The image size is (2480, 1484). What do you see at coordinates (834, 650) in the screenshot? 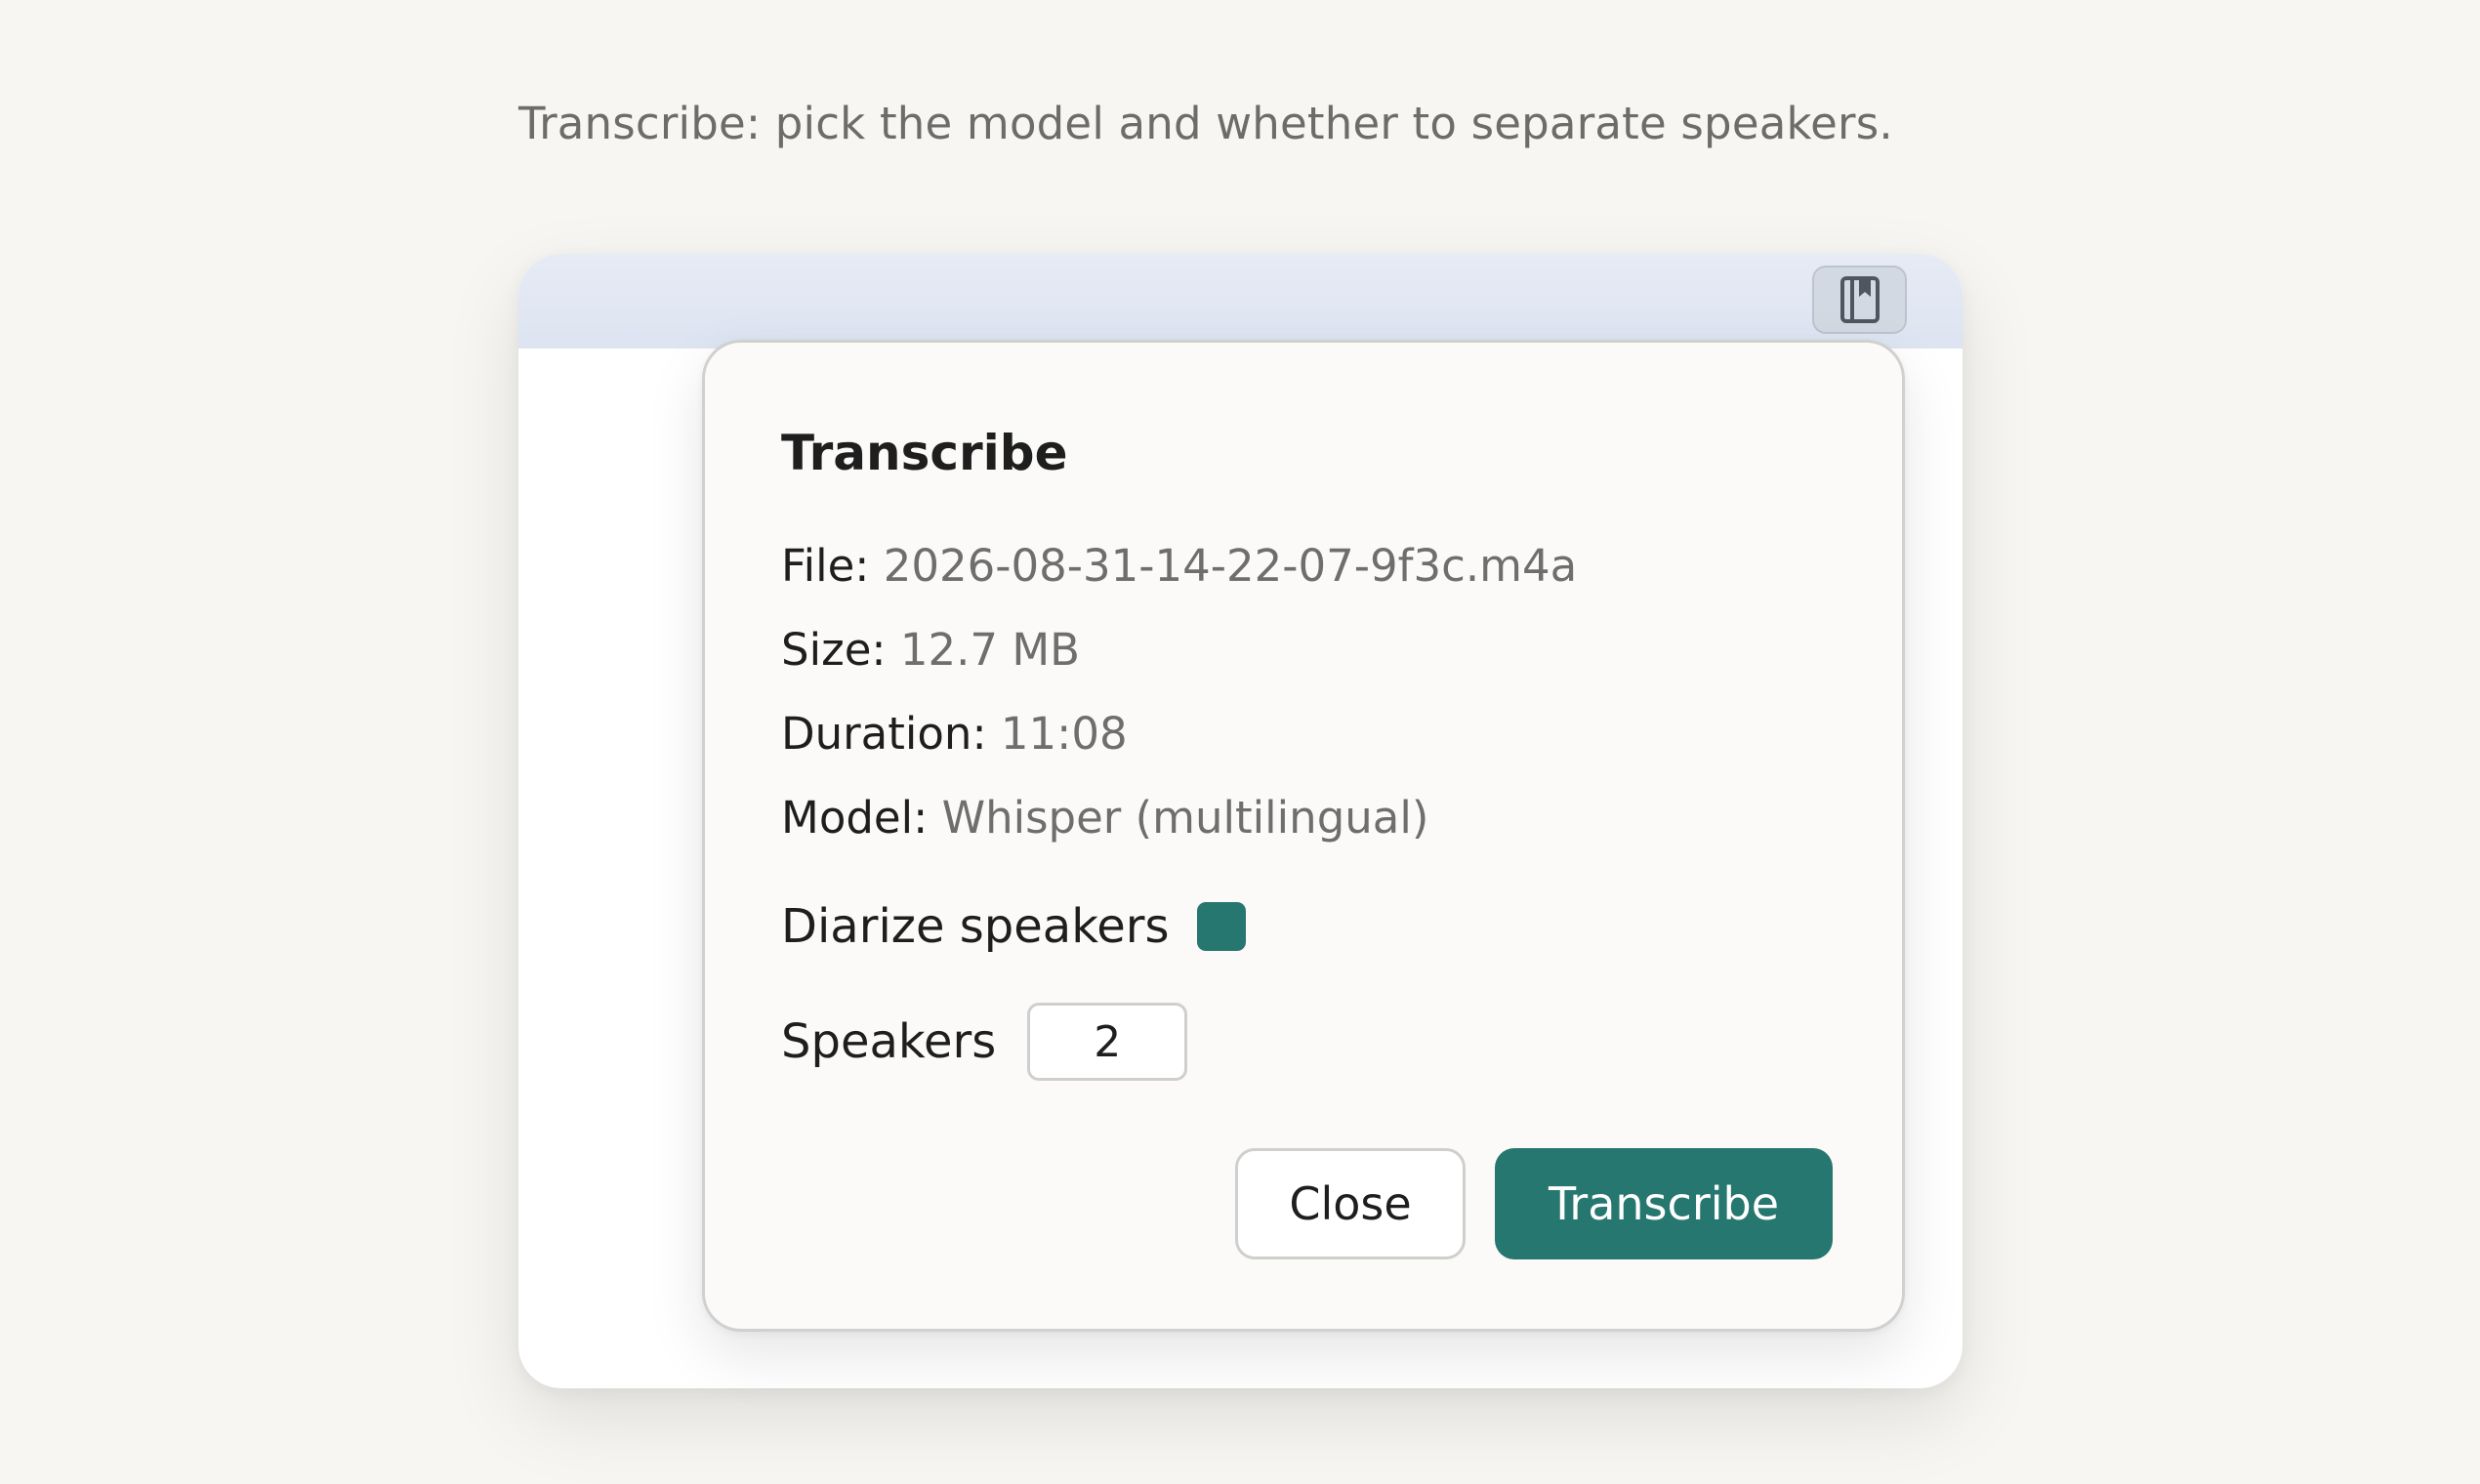
I see `size-label: Size:` at bounding box center [834, 650].